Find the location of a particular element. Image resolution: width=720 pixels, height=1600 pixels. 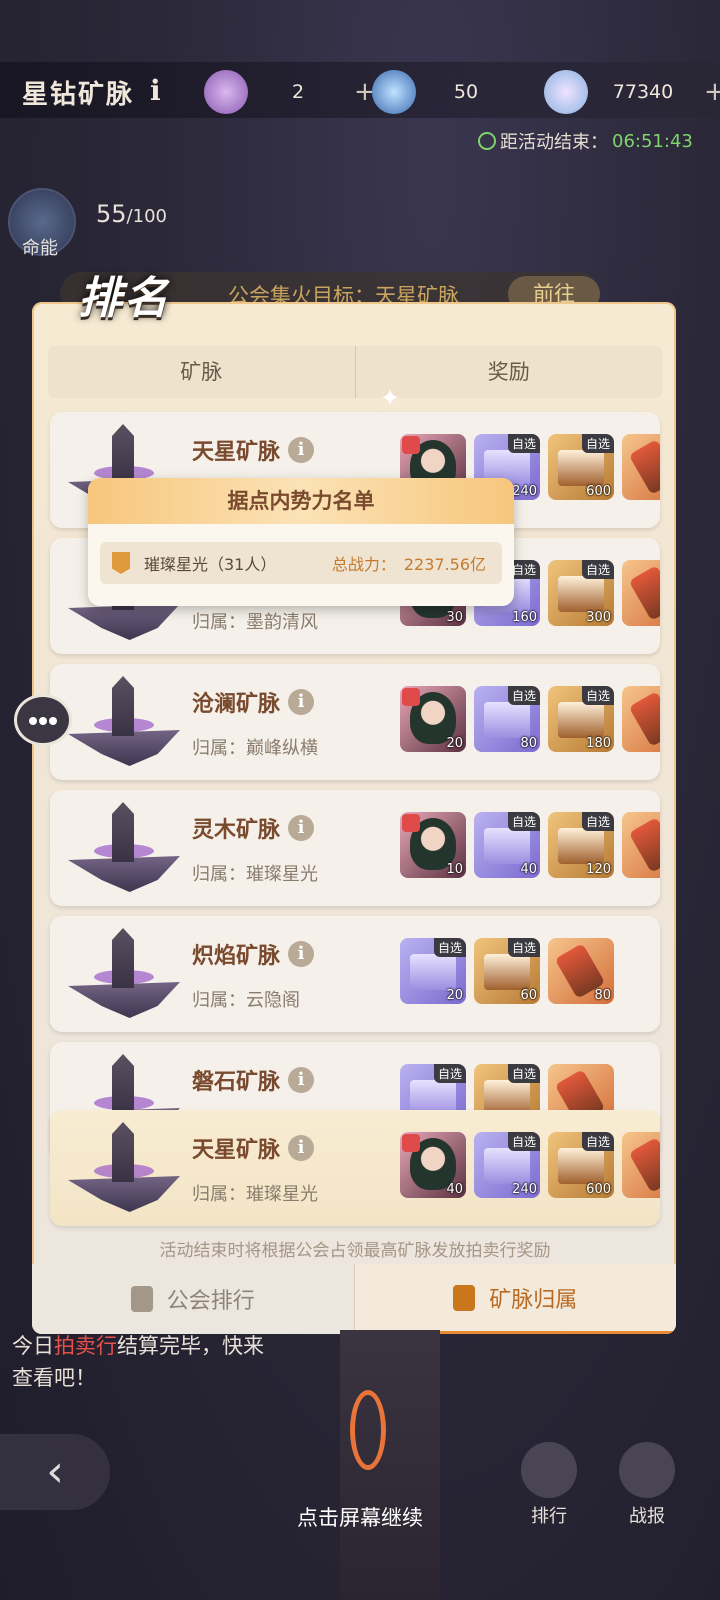

bottom-tabs: 公会排行 矿脉归属 is located at coordinates (354, 1299).